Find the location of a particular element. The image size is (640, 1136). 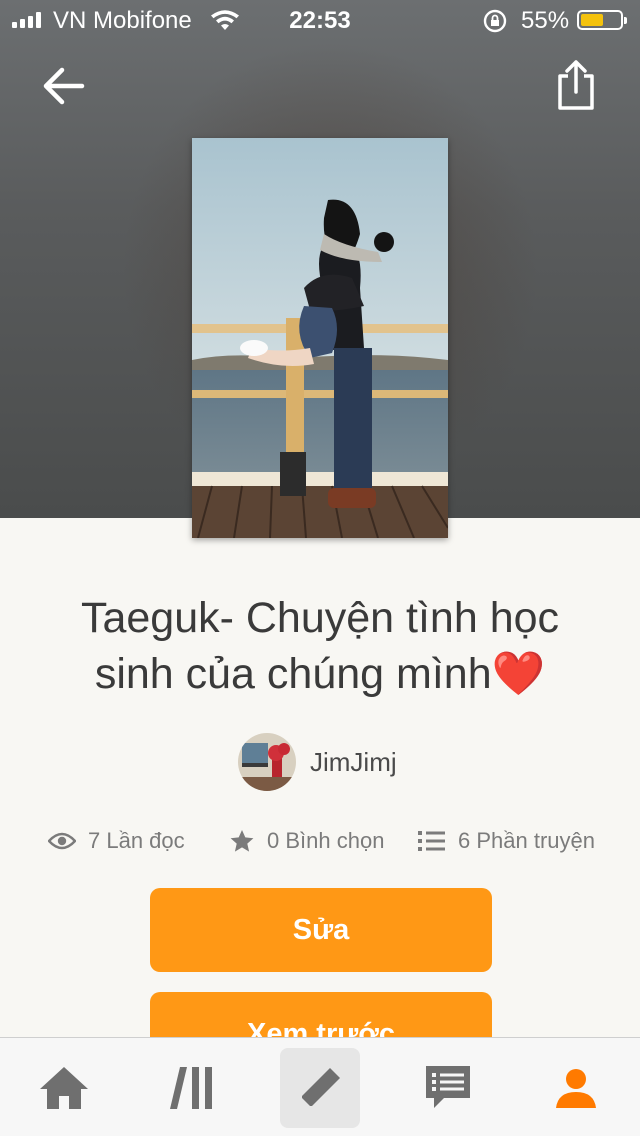

reads-count: 7 Lần đọc is located at coordinates (136, 840).